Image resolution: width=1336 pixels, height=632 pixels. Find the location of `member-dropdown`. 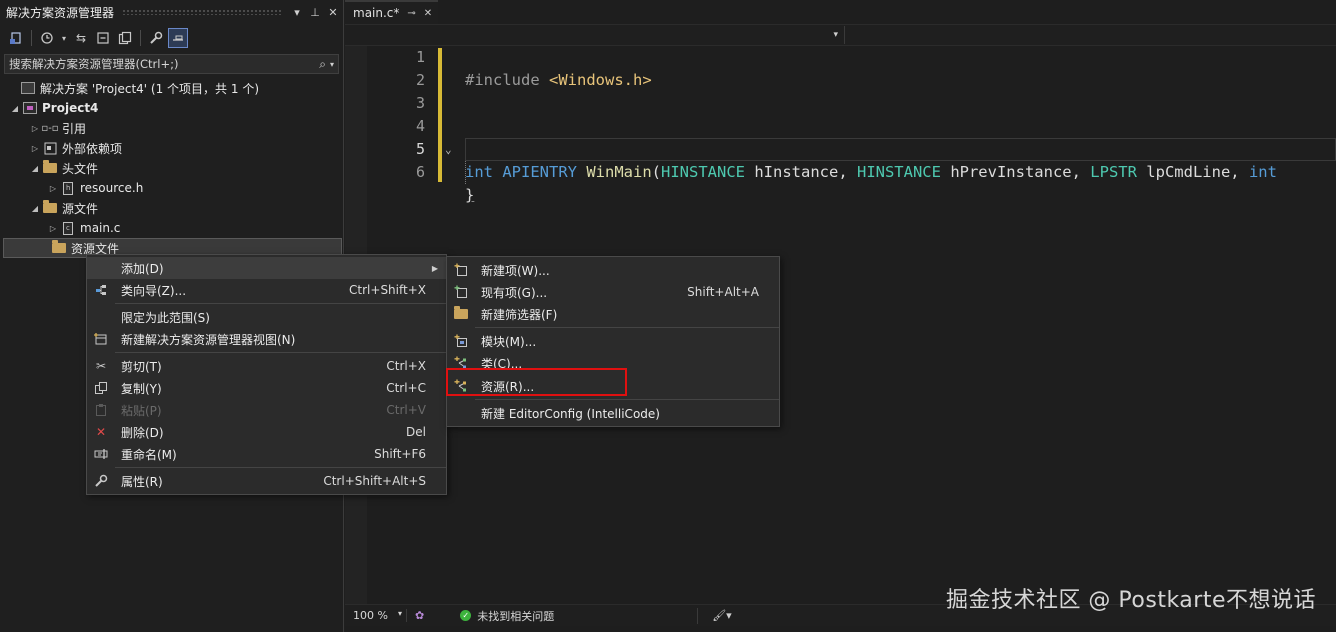

member-dropdown is located at coordinates (1090, 35).